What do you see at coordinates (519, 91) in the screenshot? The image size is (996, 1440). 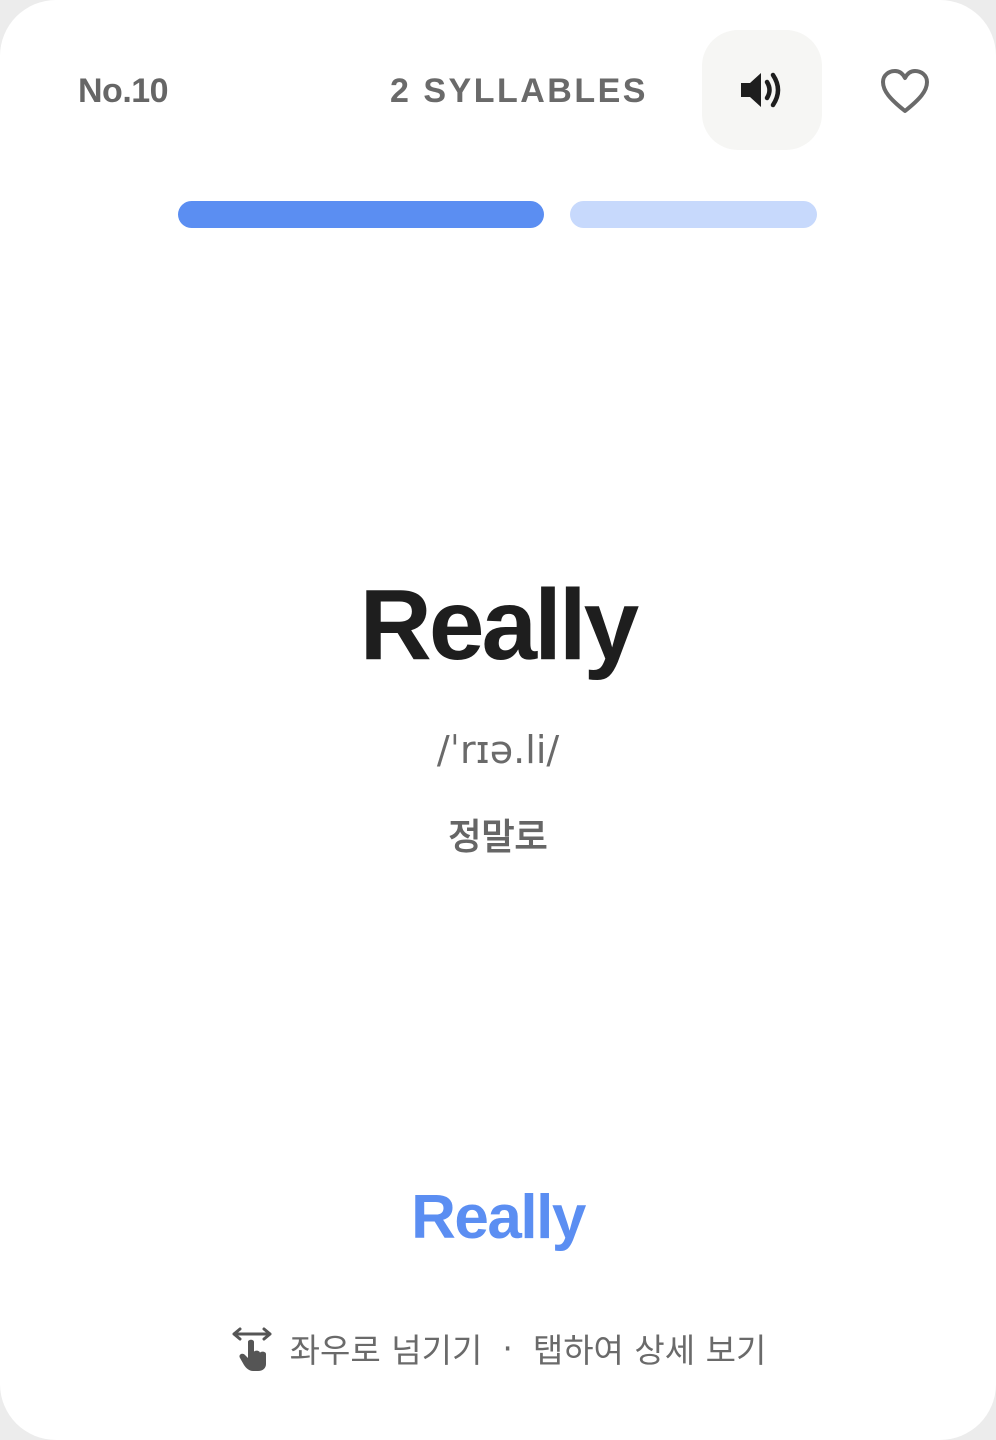 I see `syllable-count: 2 SYLLABLES` at bounding box center [519, 91].